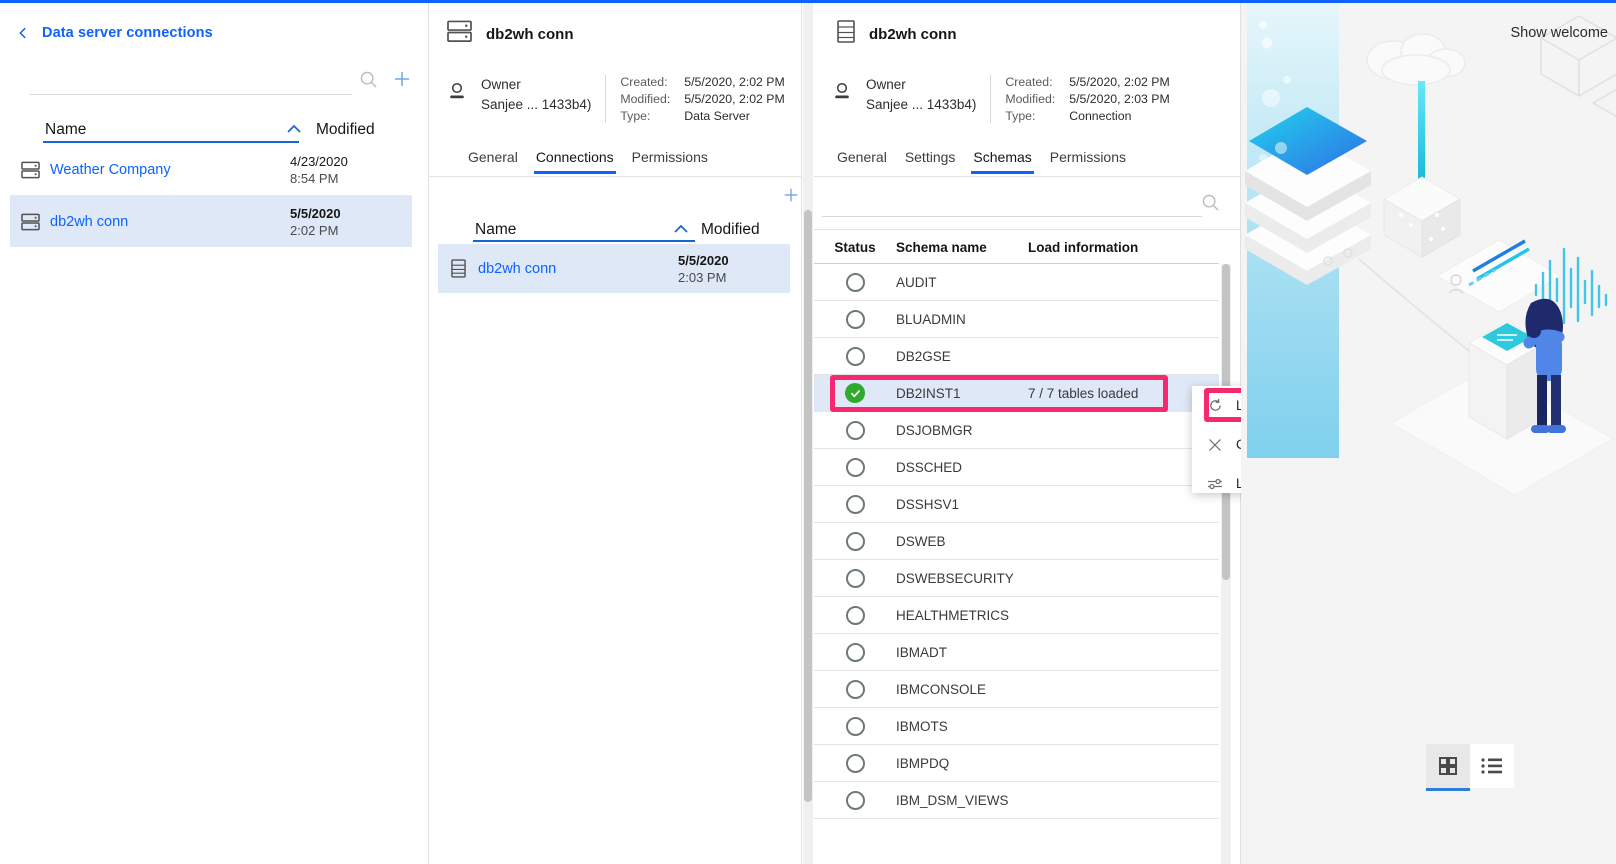 This screenshot has height=864, width=1616. What do you see at coordinates (1016, 578) in the screenshot?
I see `schema-row: DSWEBSECURITY` at bounding box center [1016, 578].